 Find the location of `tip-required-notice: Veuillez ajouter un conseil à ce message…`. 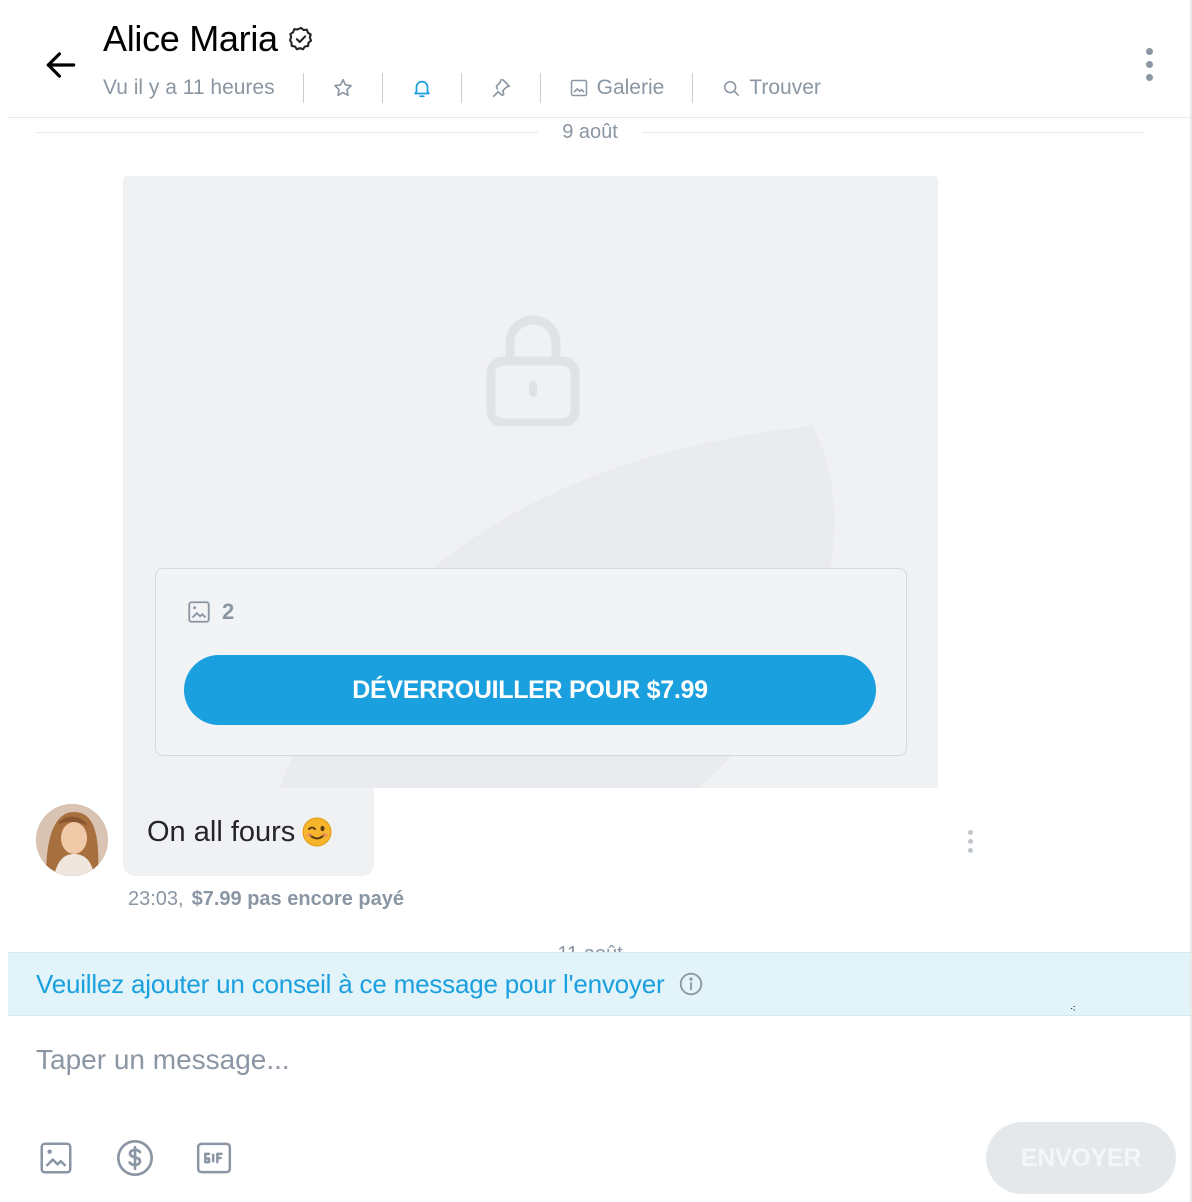

tip-required-notice: Veuillez ajouter un conseil à ce message… is located at coordinates (600, 984).